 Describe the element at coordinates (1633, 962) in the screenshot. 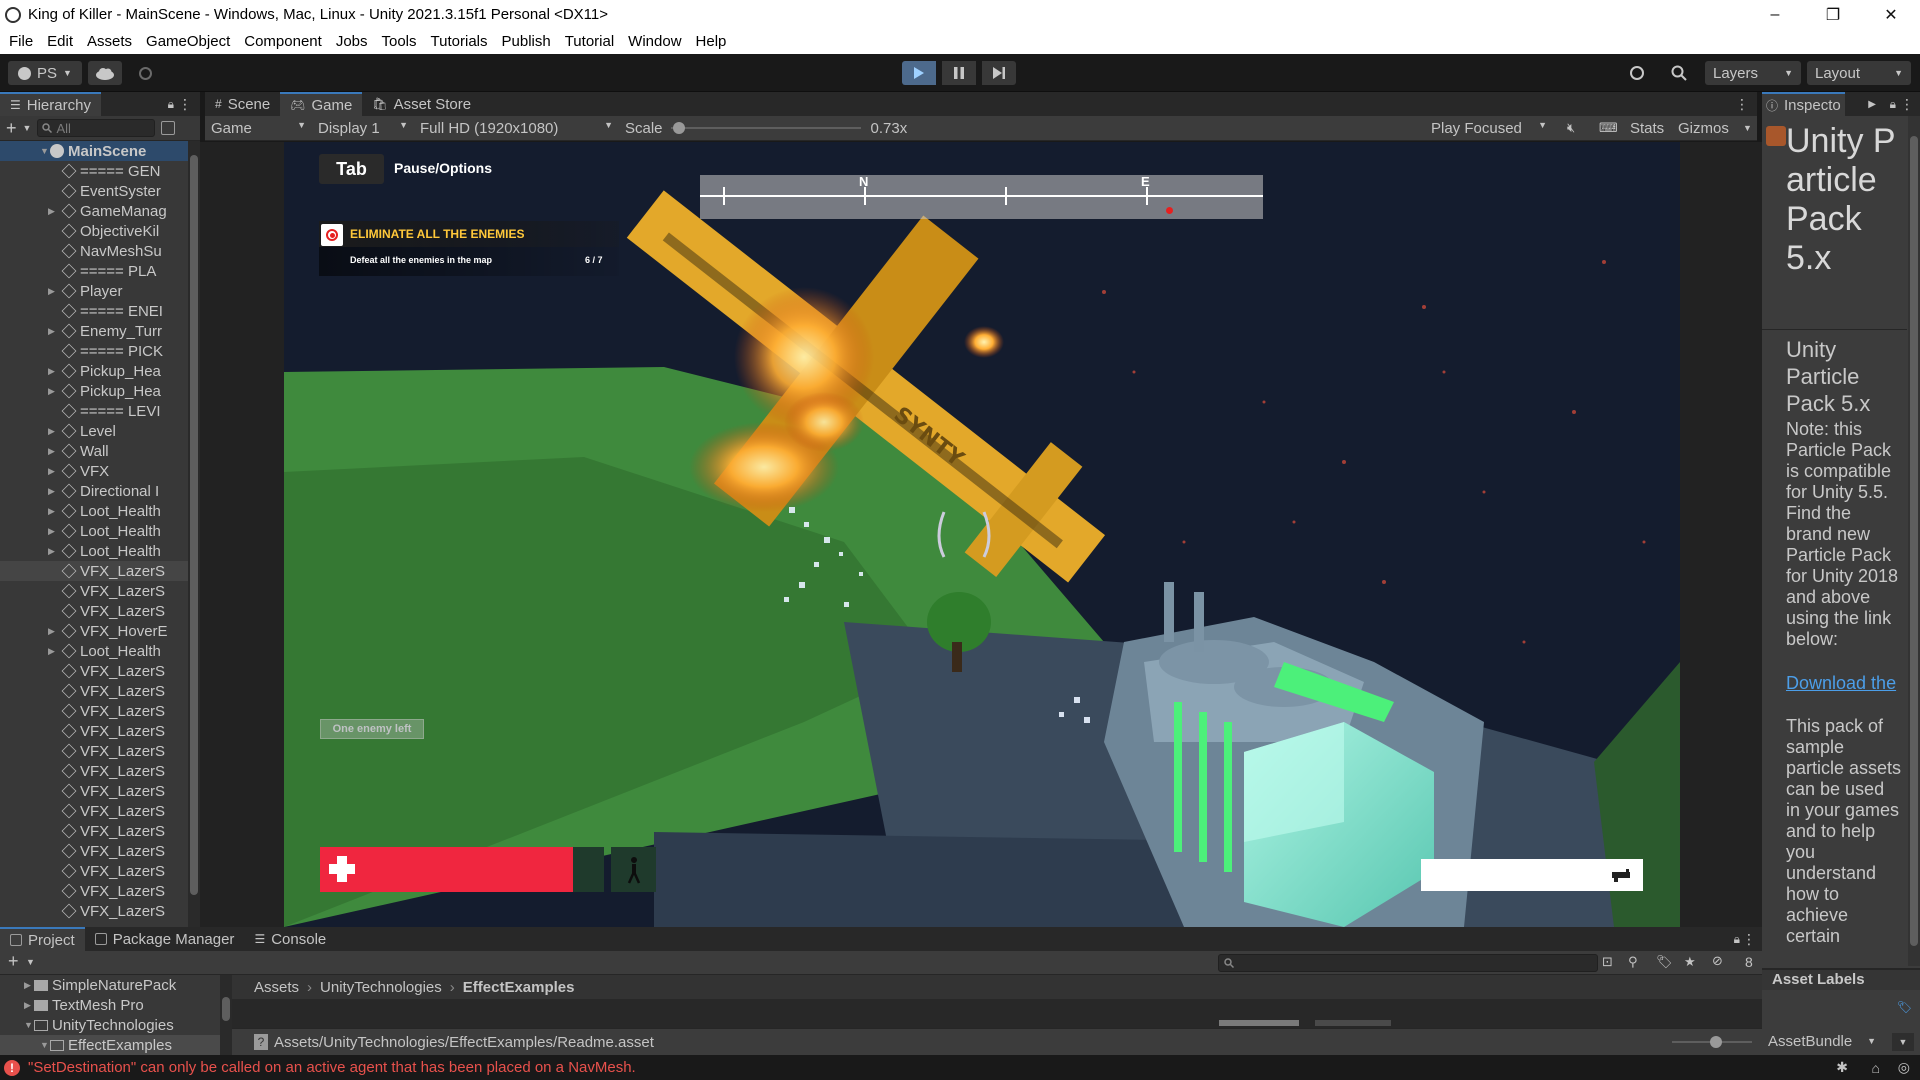

I see `filter-icon: ⚲` at that location.